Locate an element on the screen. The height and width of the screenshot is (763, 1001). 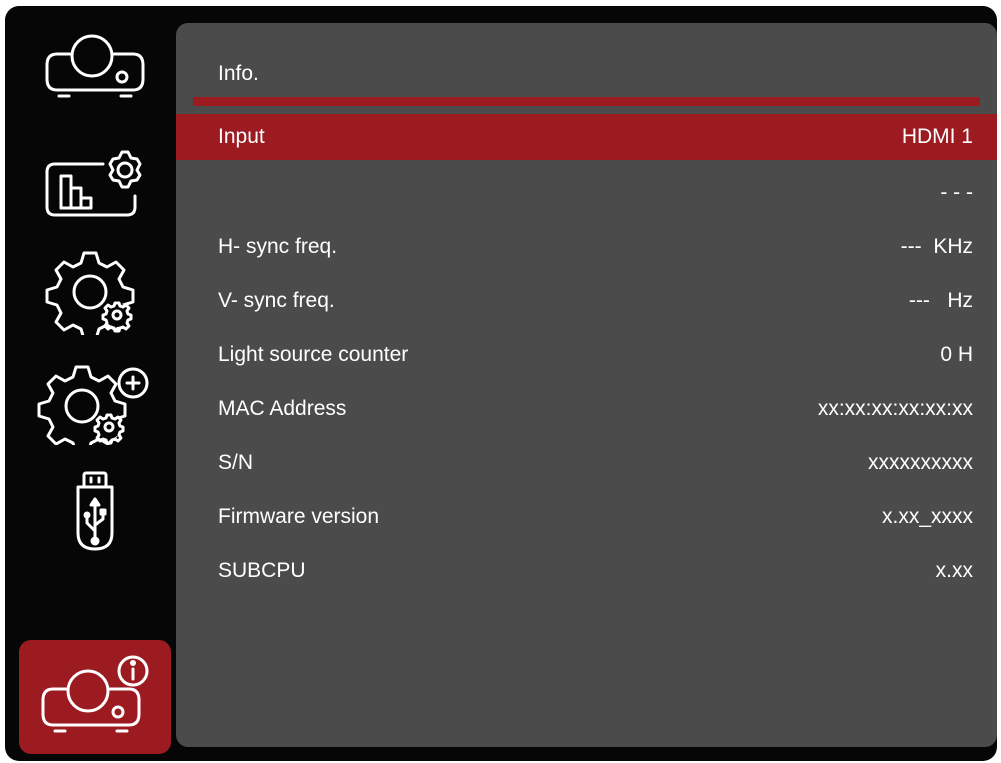
sidebar-item-settings is located at coordinates (95, 290).